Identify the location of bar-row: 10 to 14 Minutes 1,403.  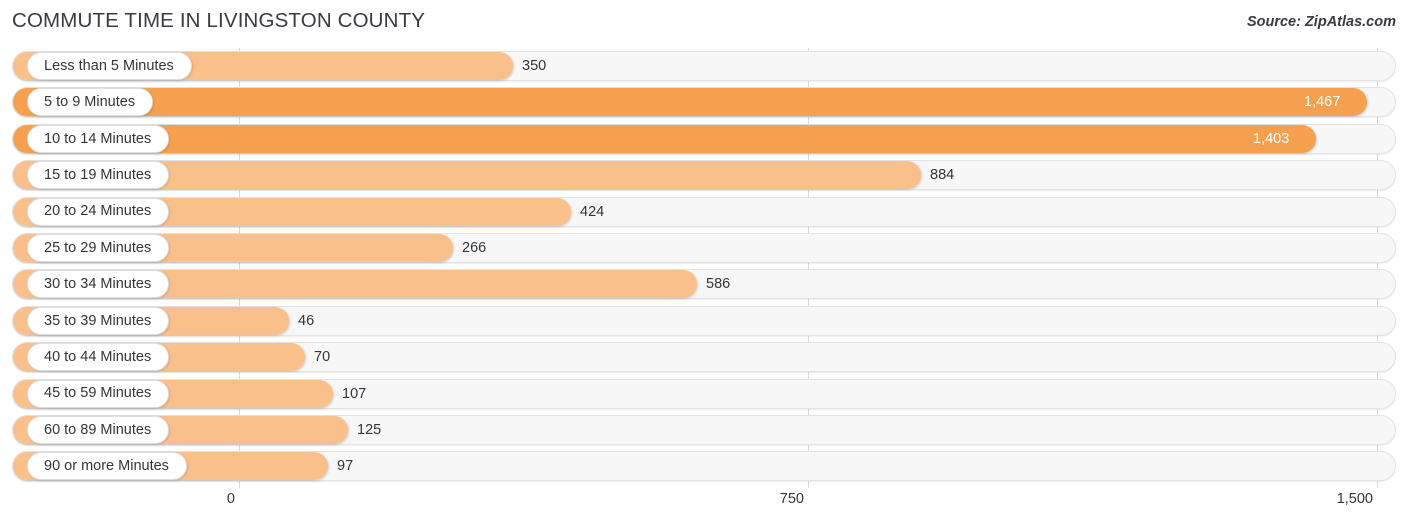
(704, 138).